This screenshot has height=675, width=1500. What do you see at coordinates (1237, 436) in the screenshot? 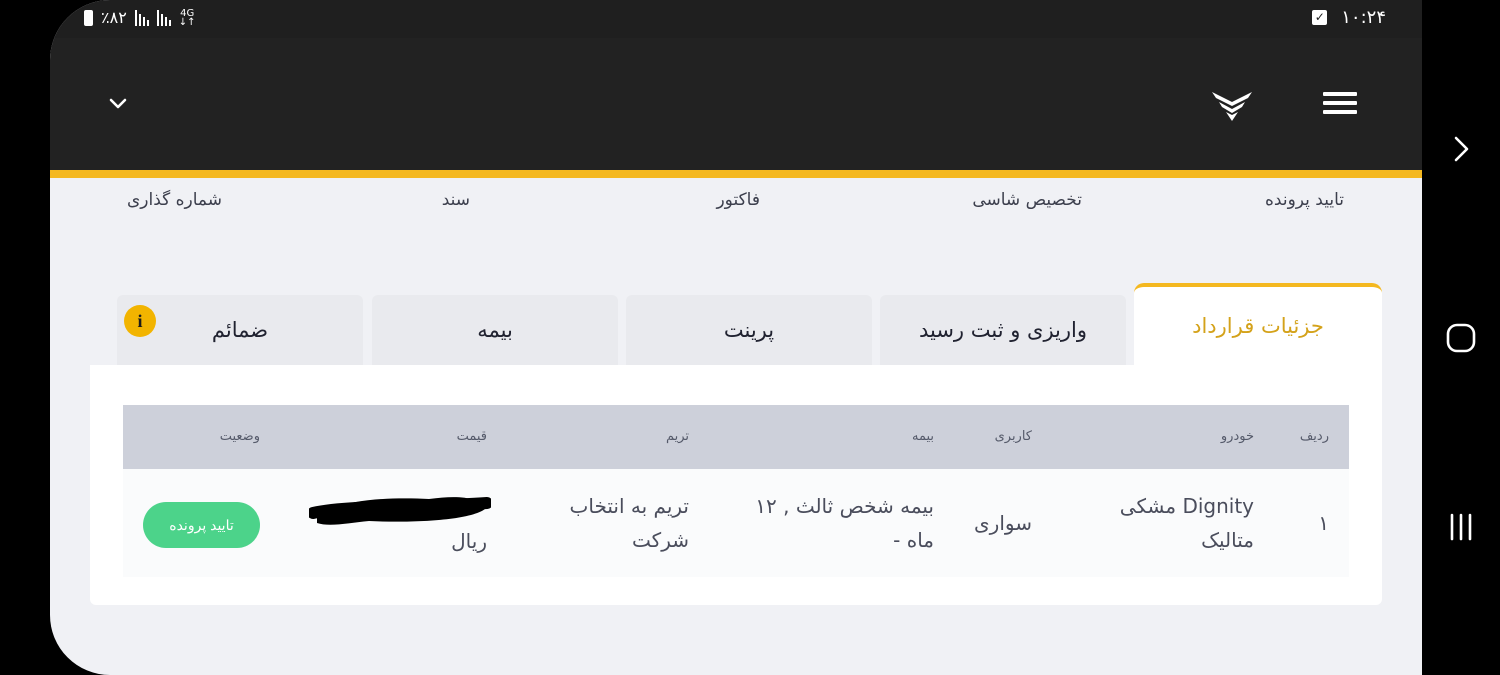
I see `header-car: خودرو` at bounding box center [1237, 436].